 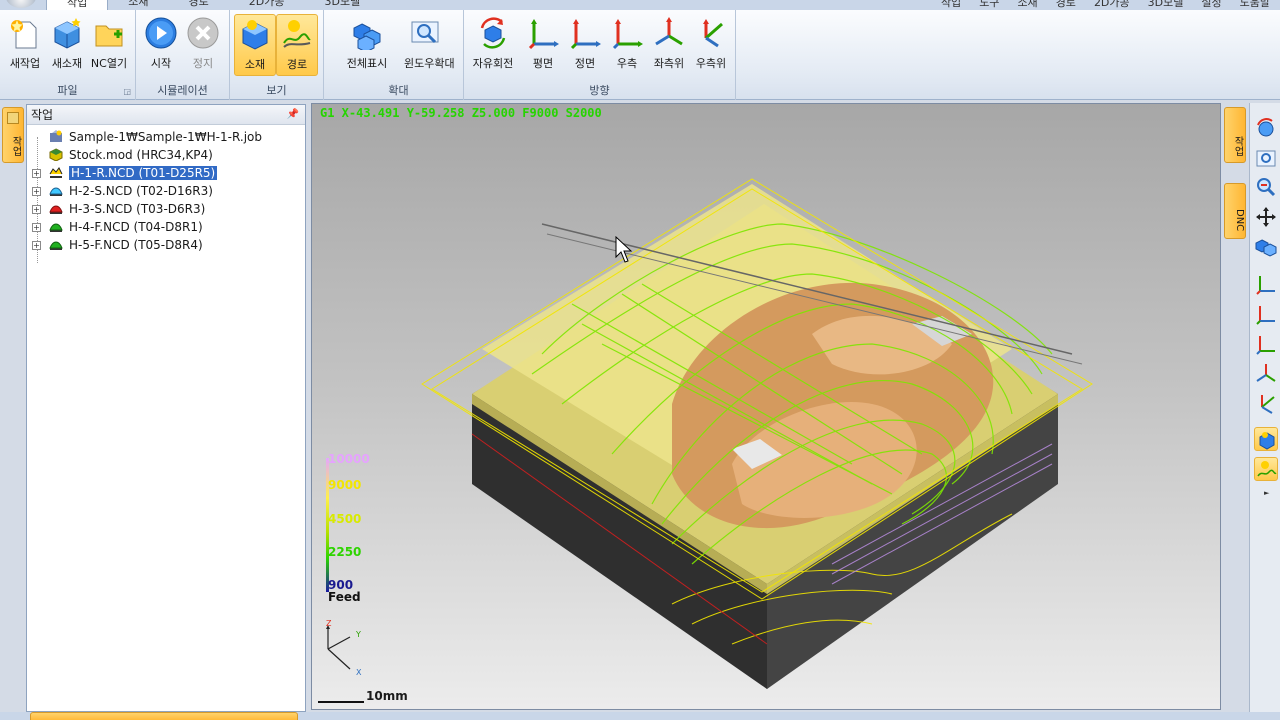 What do you see at coordinates (387, 696) in the screenshot?
I see `scale-label: 10mm` at bounding box center [387, 696].